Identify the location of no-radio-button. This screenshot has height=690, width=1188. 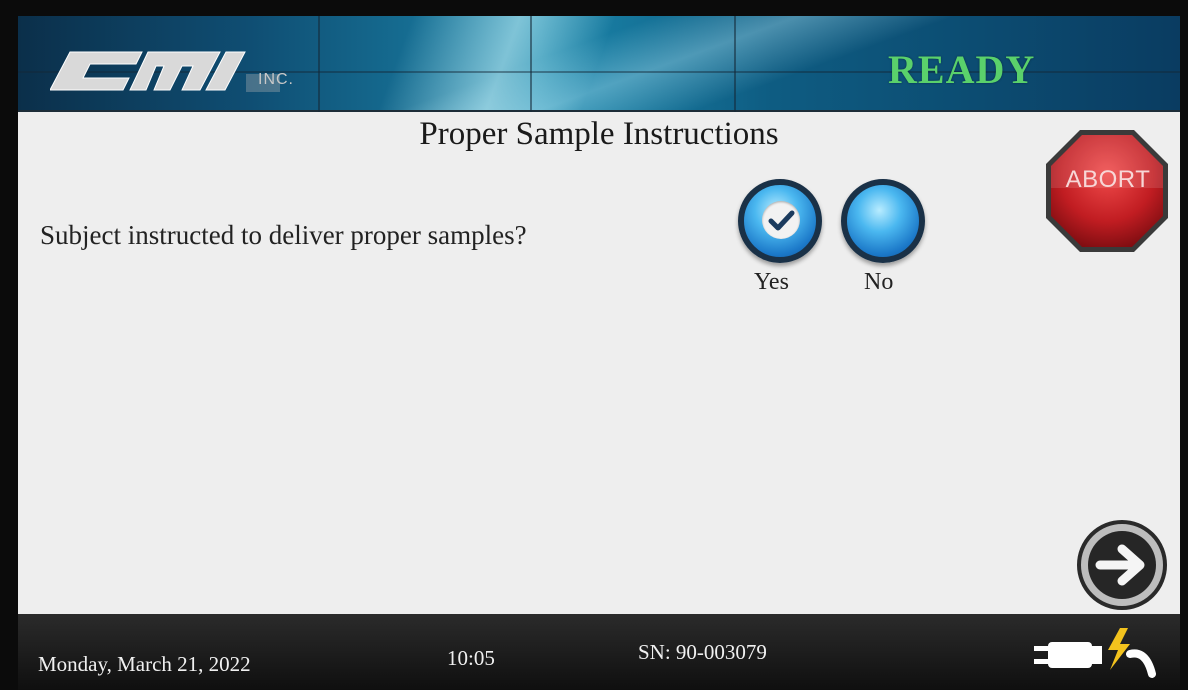
(883, 221).